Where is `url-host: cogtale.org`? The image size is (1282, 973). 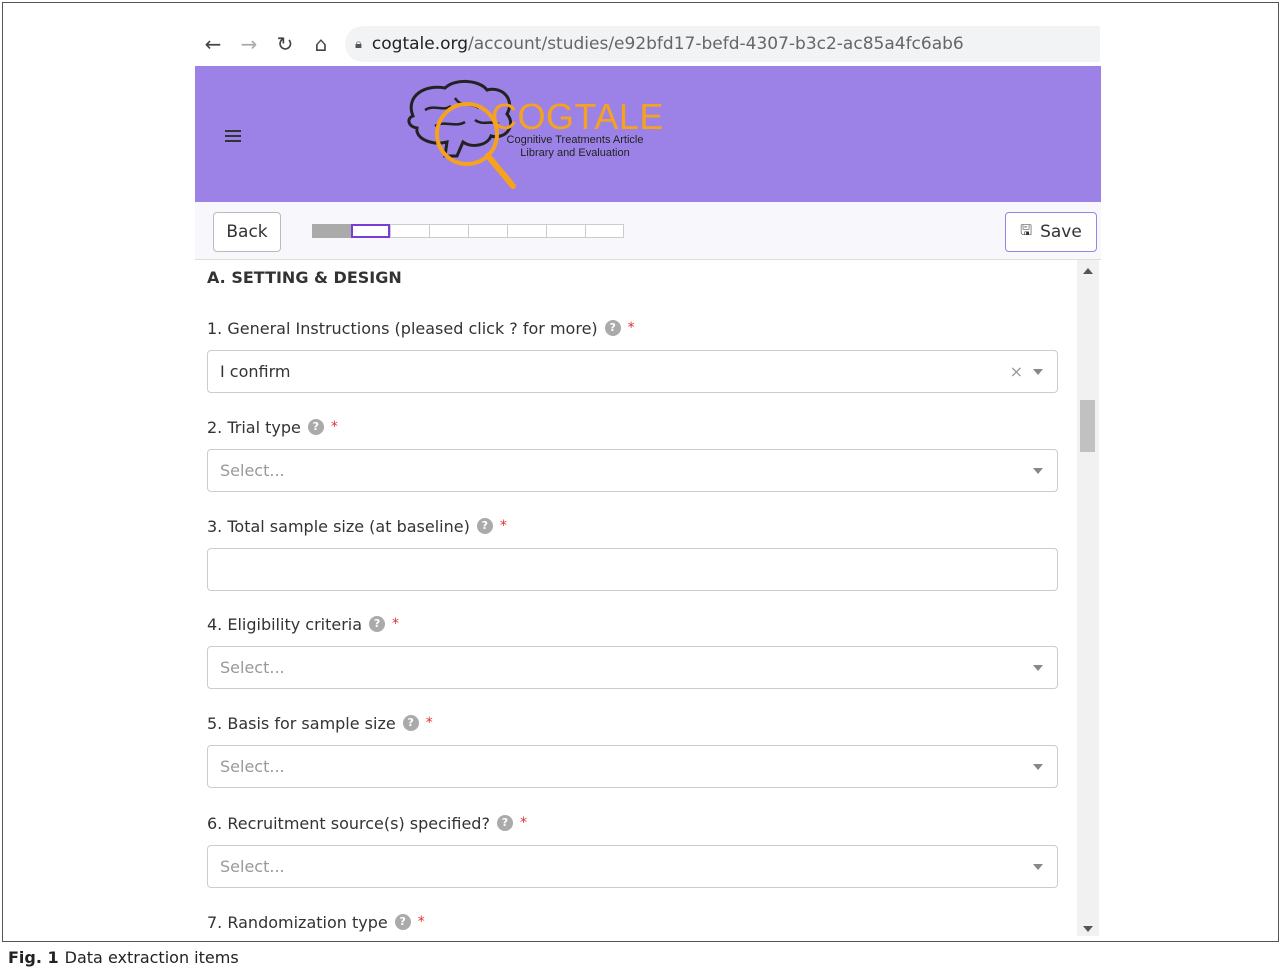
url-host: cogtale.org is located at coordinates (420, 44).